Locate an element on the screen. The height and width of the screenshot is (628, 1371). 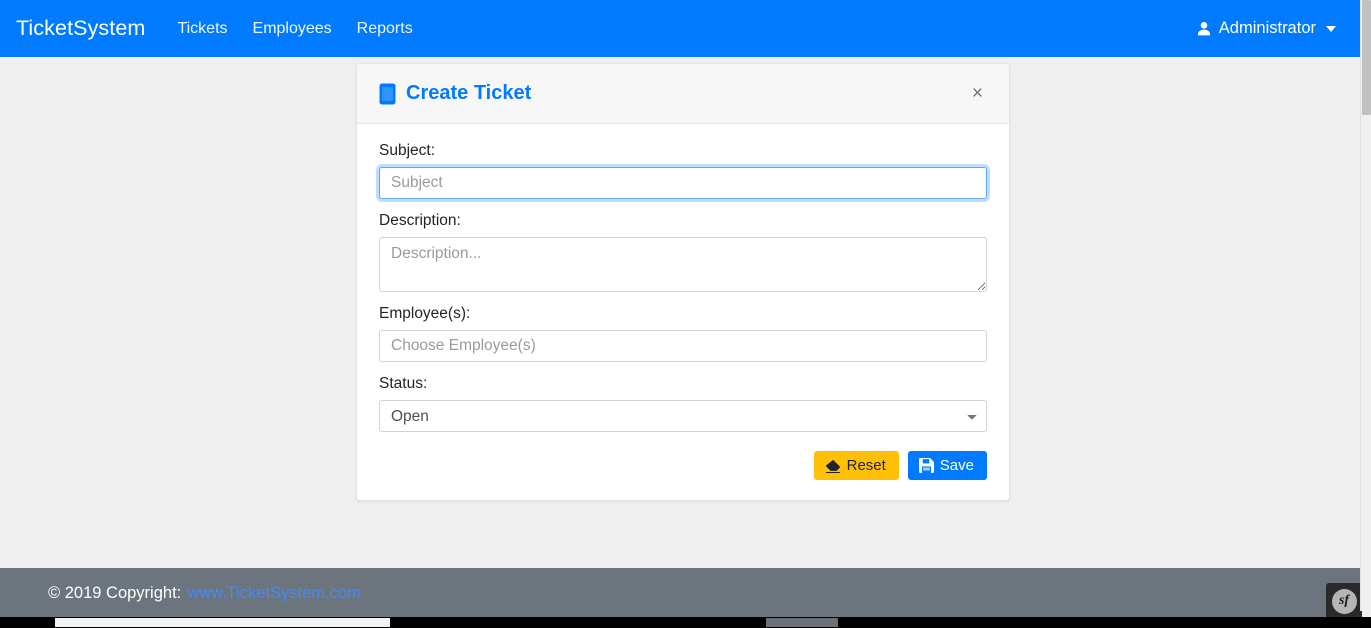
reset-button-label: Reset is located at coordinates (866, 465).